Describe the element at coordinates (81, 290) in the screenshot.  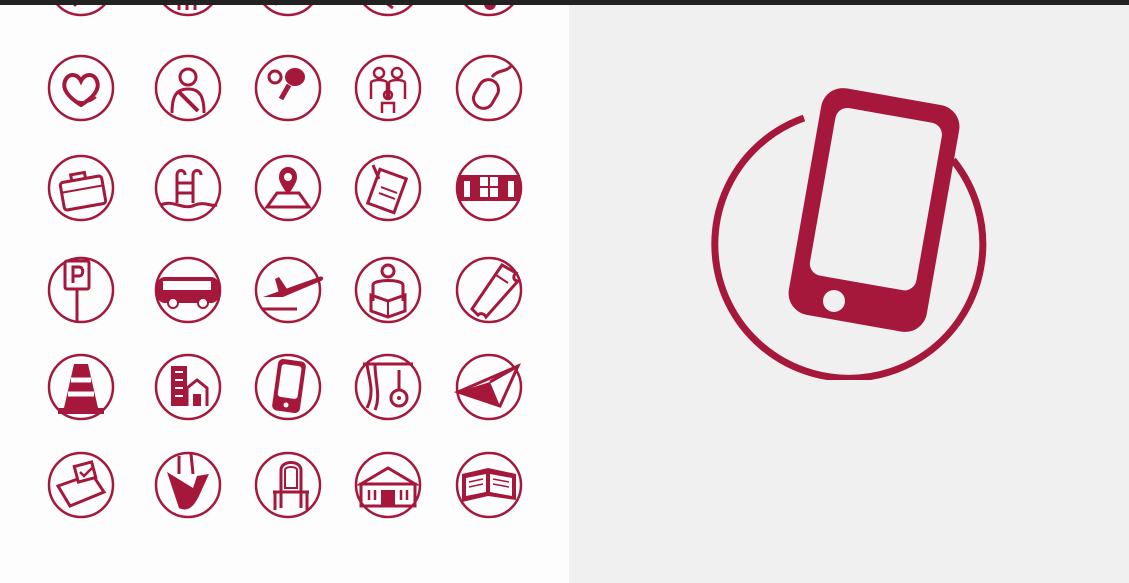
I see `parking-sign-icon` at that location.